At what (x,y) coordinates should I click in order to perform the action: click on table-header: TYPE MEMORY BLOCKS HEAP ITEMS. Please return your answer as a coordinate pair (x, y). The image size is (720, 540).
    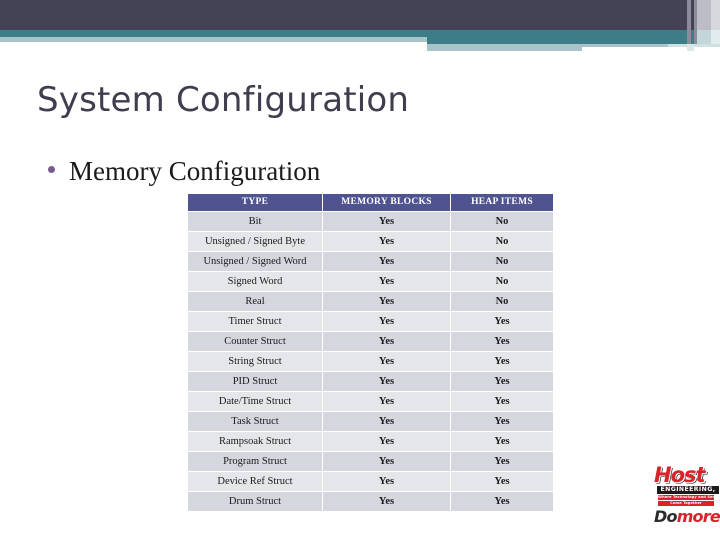
    Looking at the image, I should click on (370, 202).